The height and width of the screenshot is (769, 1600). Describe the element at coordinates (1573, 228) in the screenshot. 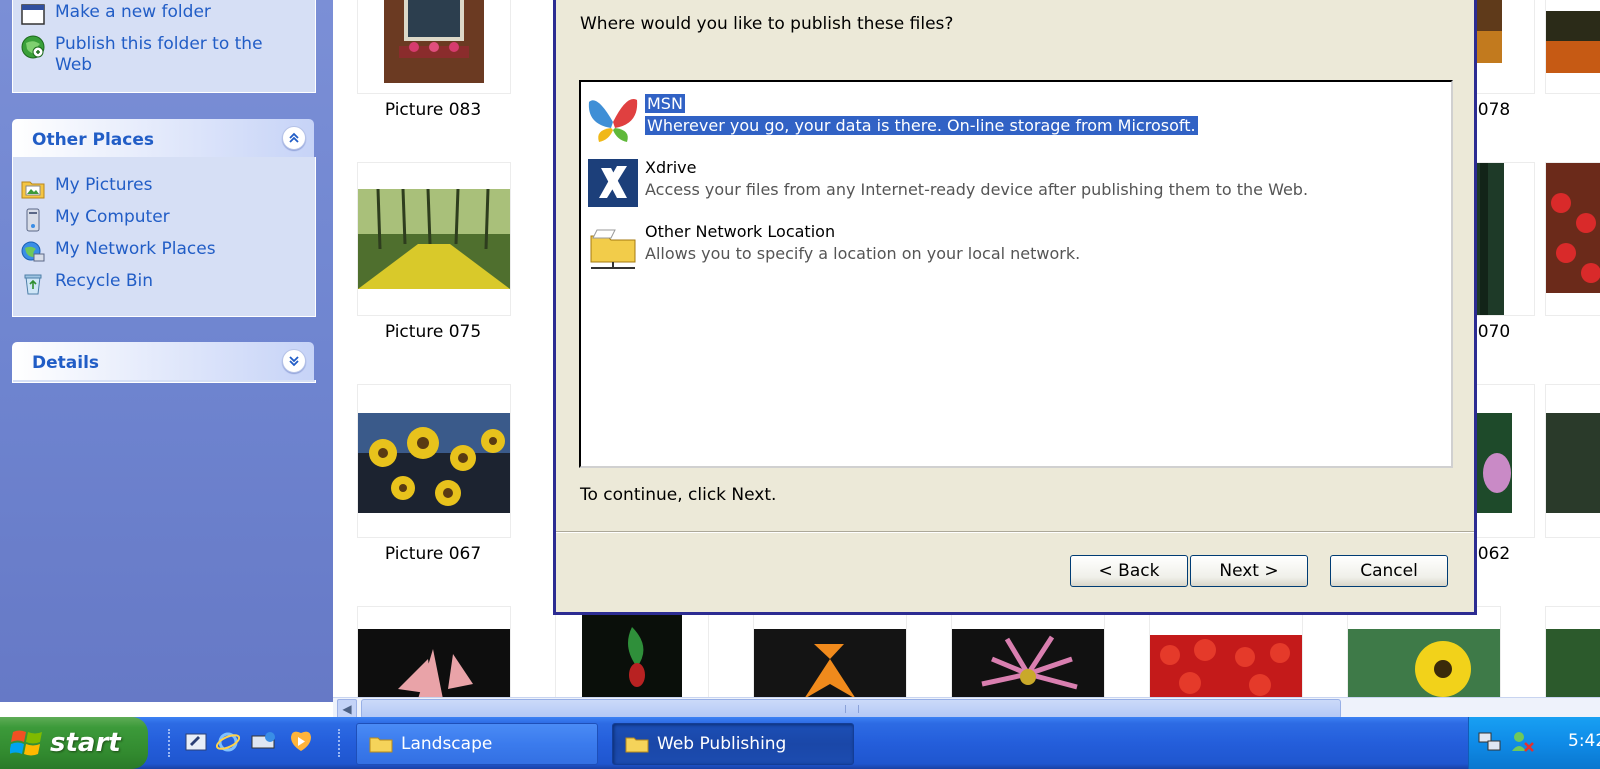

I see `tulips-thumbnail-image` at that location.